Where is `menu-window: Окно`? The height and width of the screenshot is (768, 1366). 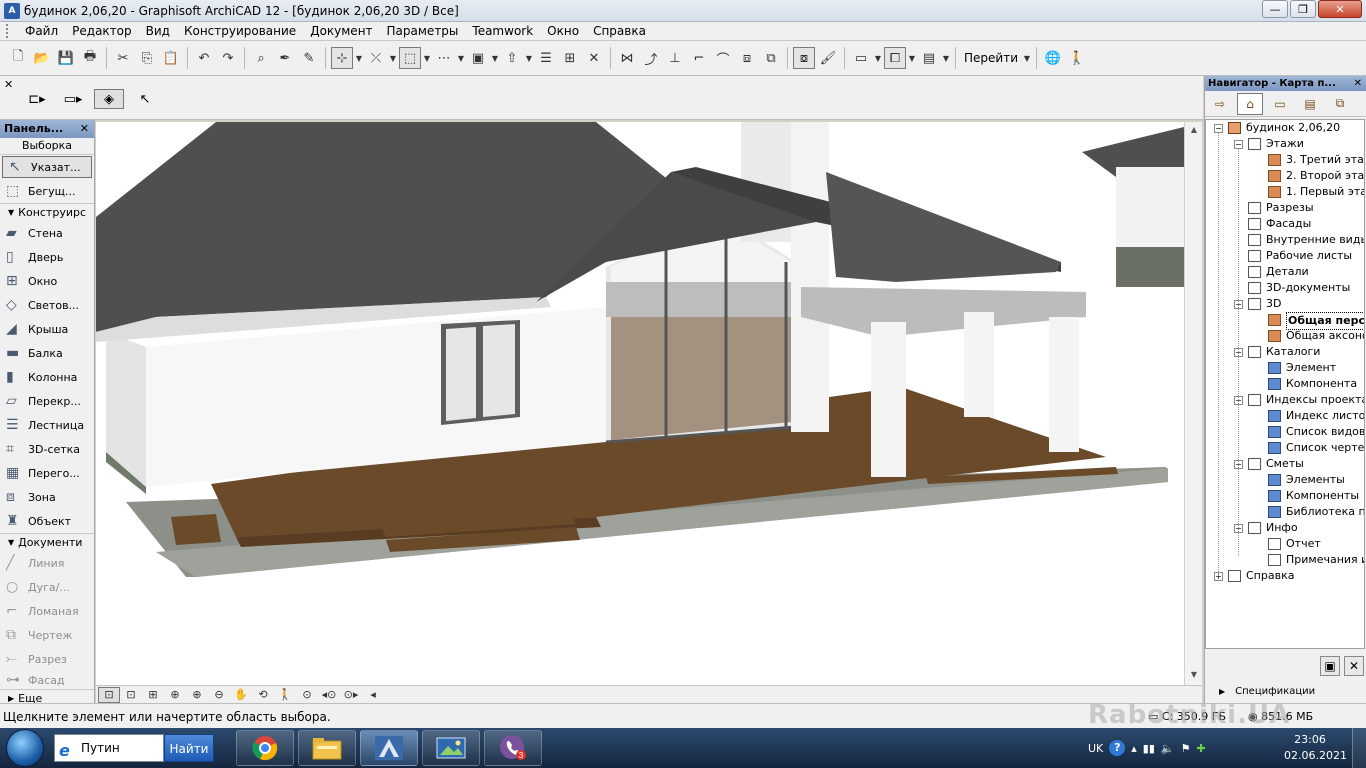 menu-window: Окно is located at coordinates (563, 31).